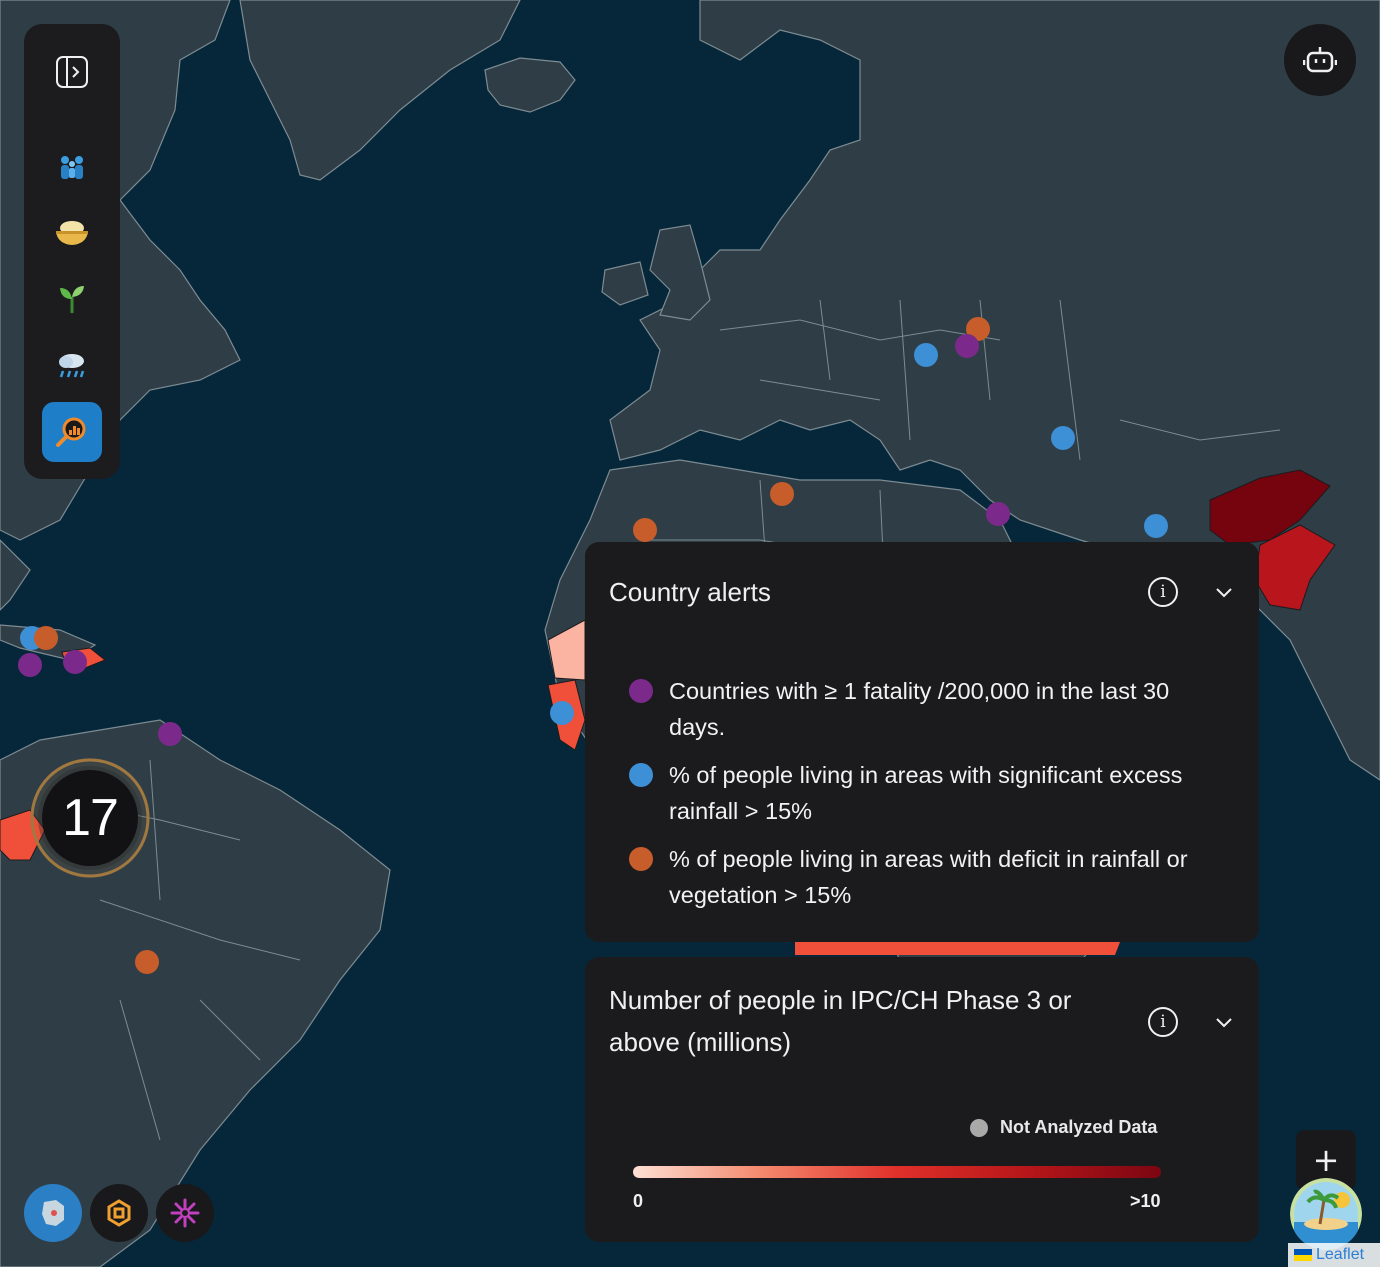  What do you see at coordinates (638, 1201) in the screenshot?
I see `scale-min-label: 0` at bounding box center [638, 1201].